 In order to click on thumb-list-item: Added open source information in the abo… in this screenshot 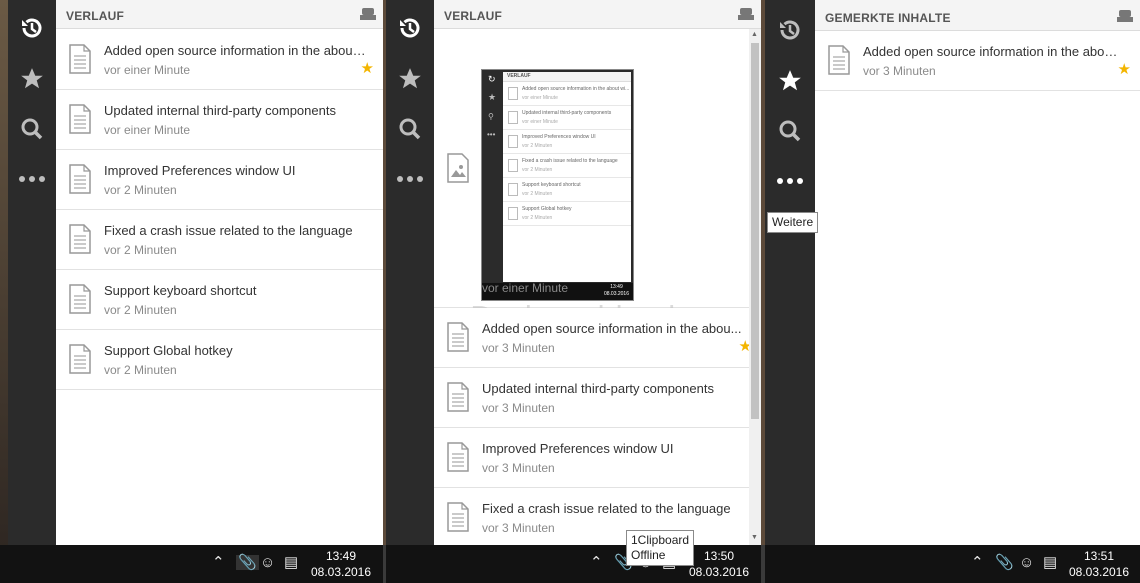, I will do `click(567, 94)`.